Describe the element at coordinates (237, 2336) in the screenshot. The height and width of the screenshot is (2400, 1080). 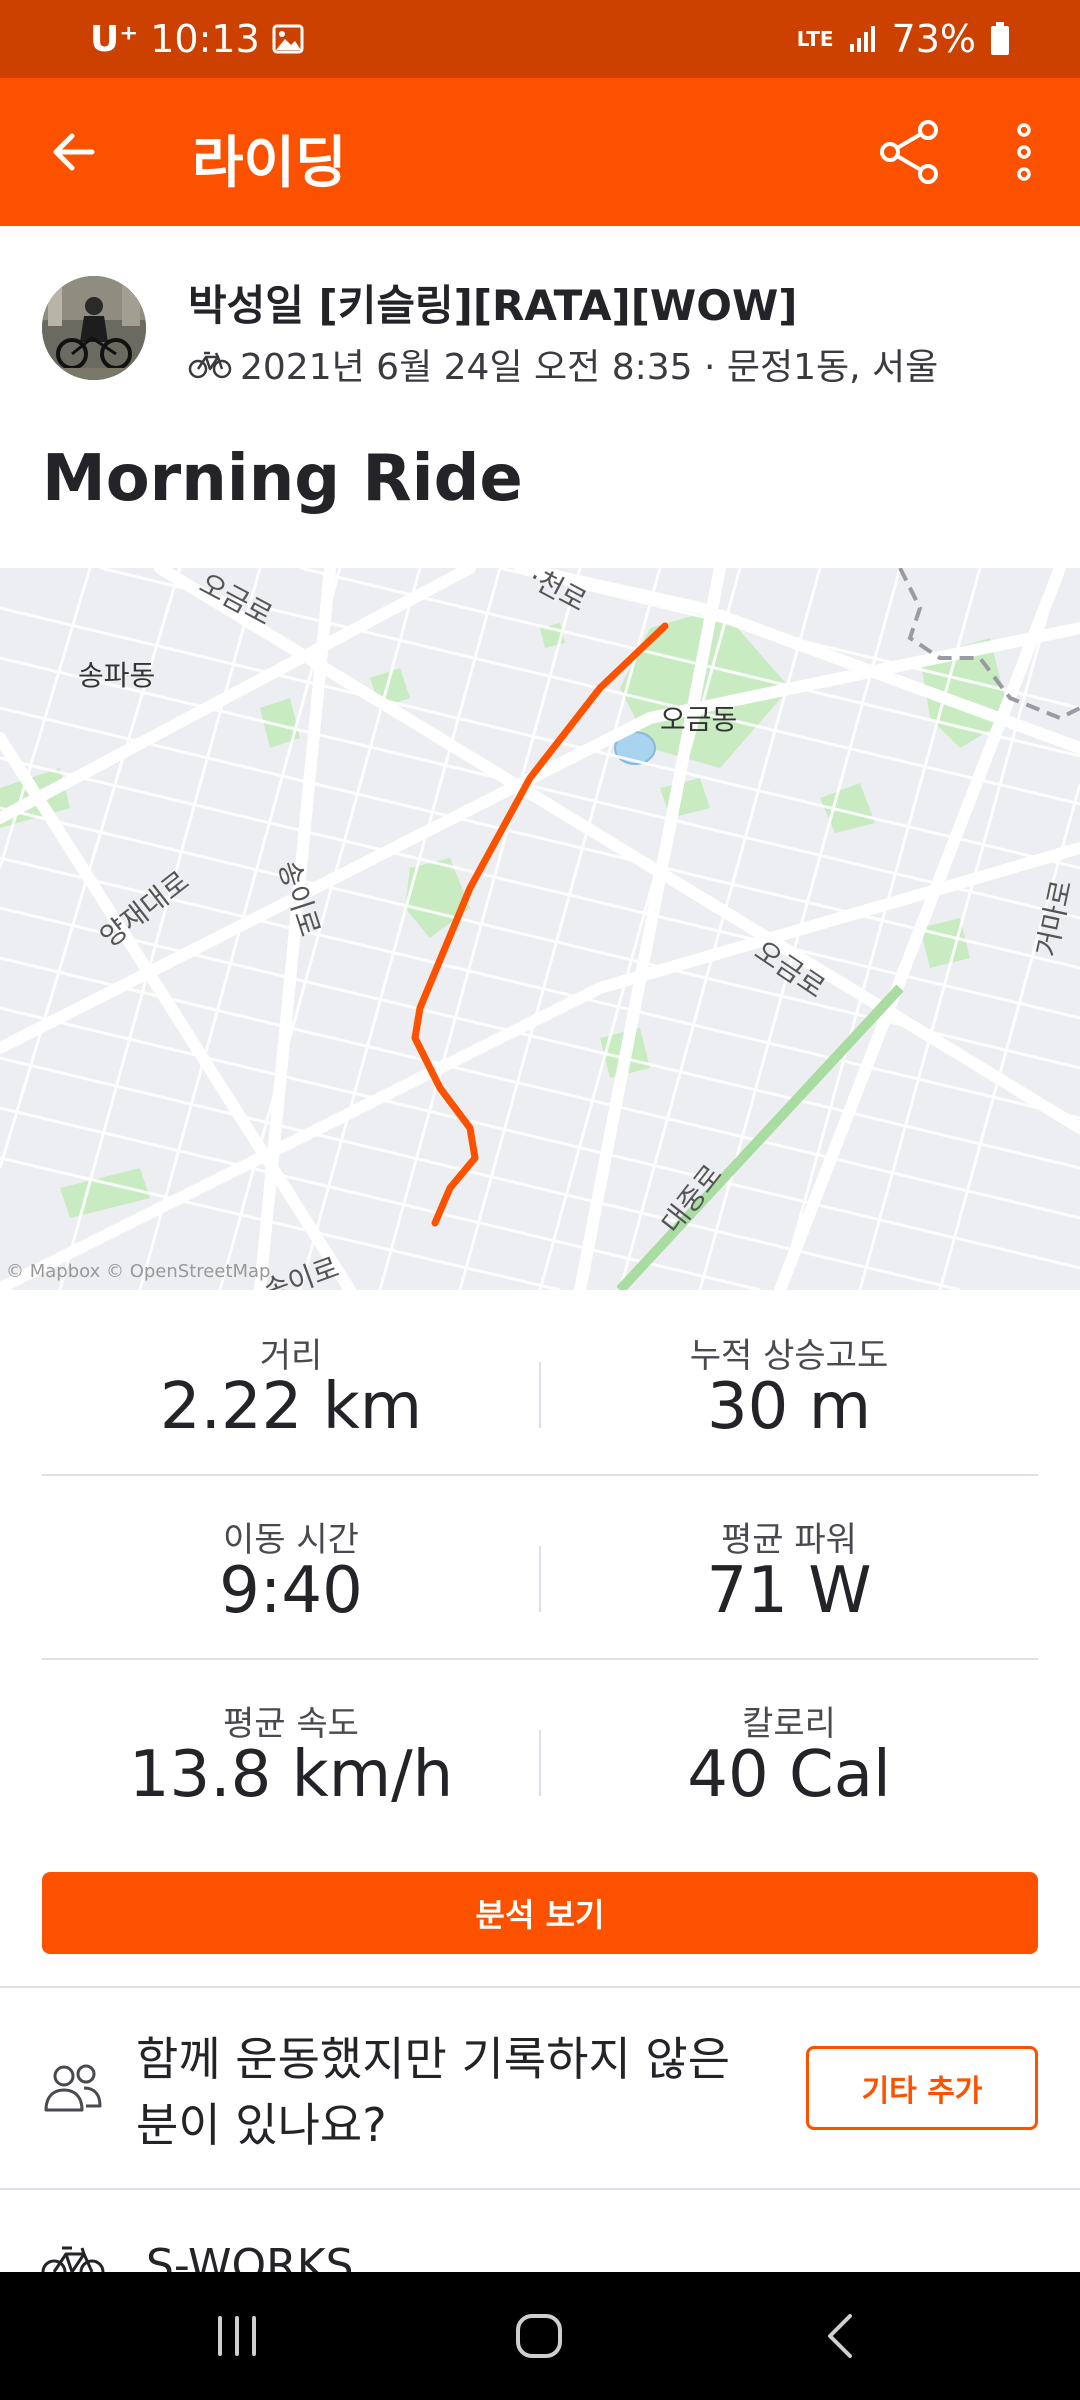
I see `recent-apps-icon` at that location.